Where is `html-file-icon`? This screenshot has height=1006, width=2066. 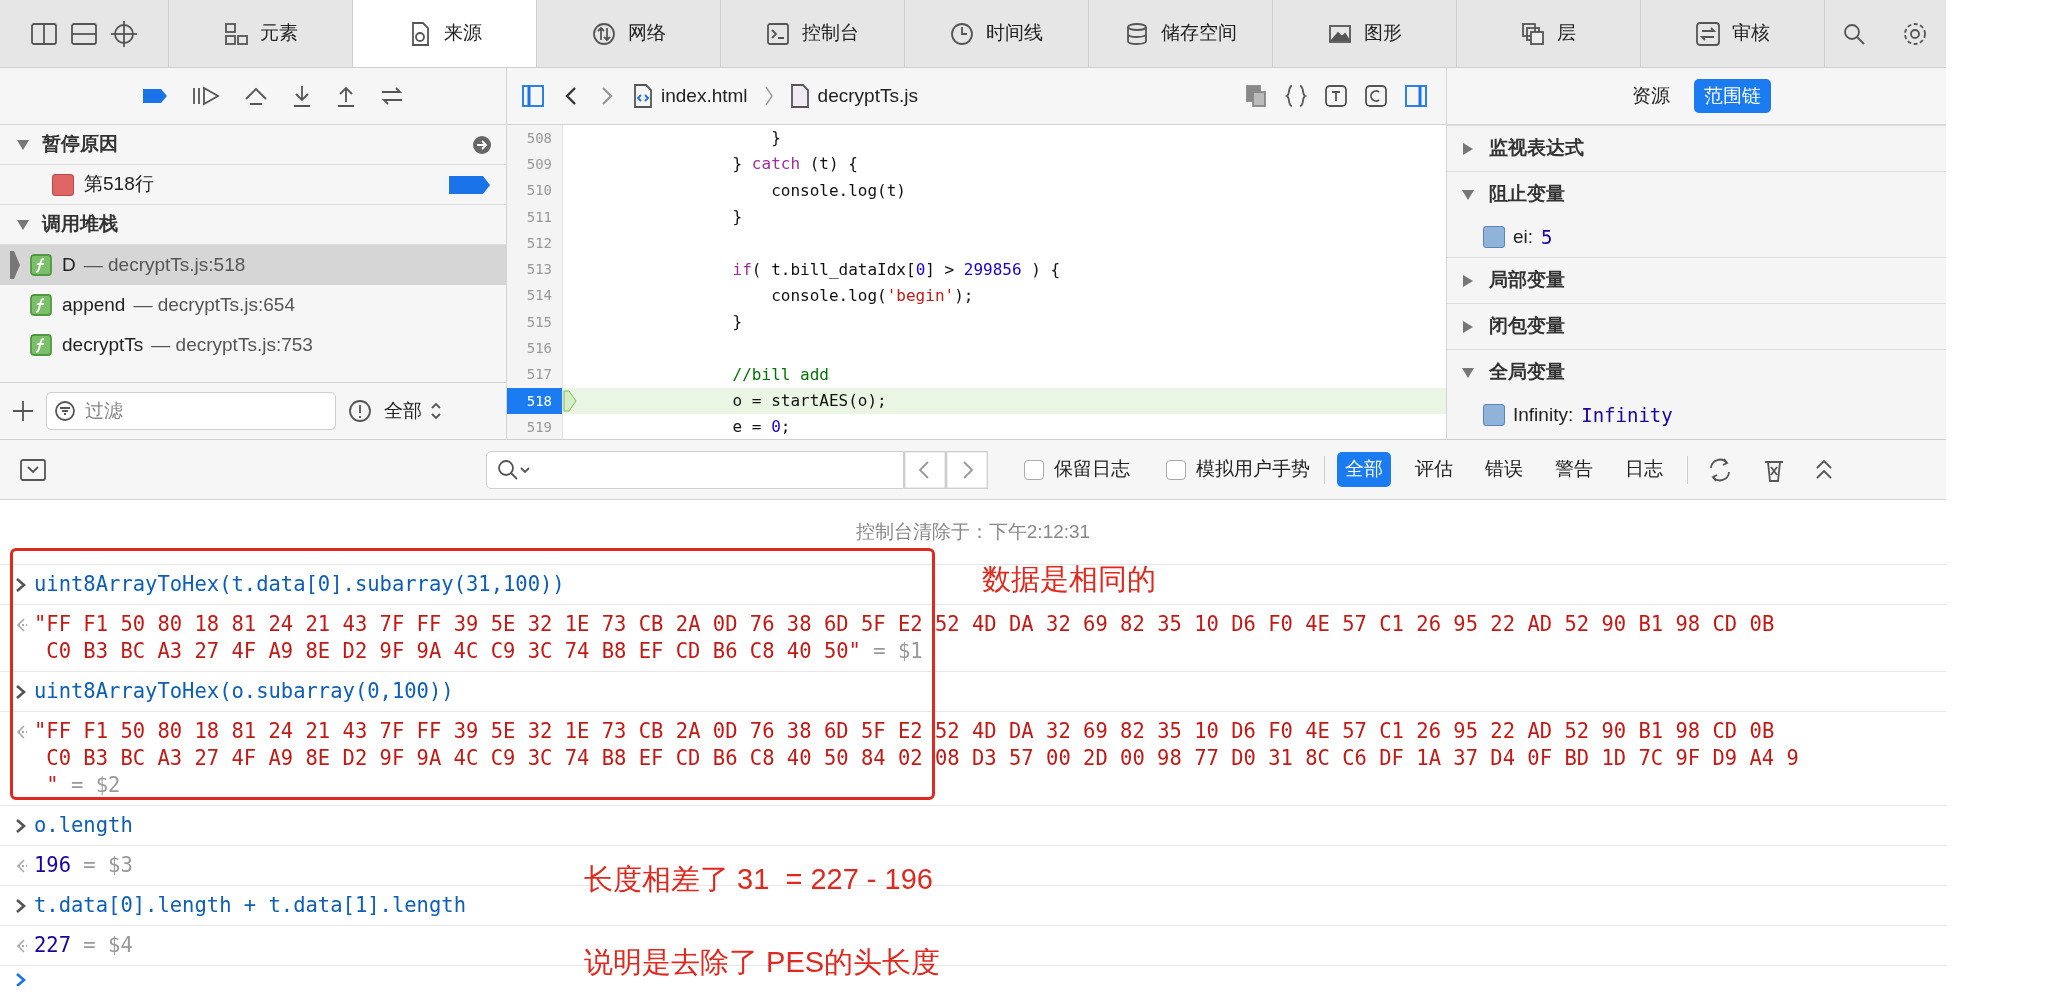
html-file-icon is located at coordinates (643, 96).